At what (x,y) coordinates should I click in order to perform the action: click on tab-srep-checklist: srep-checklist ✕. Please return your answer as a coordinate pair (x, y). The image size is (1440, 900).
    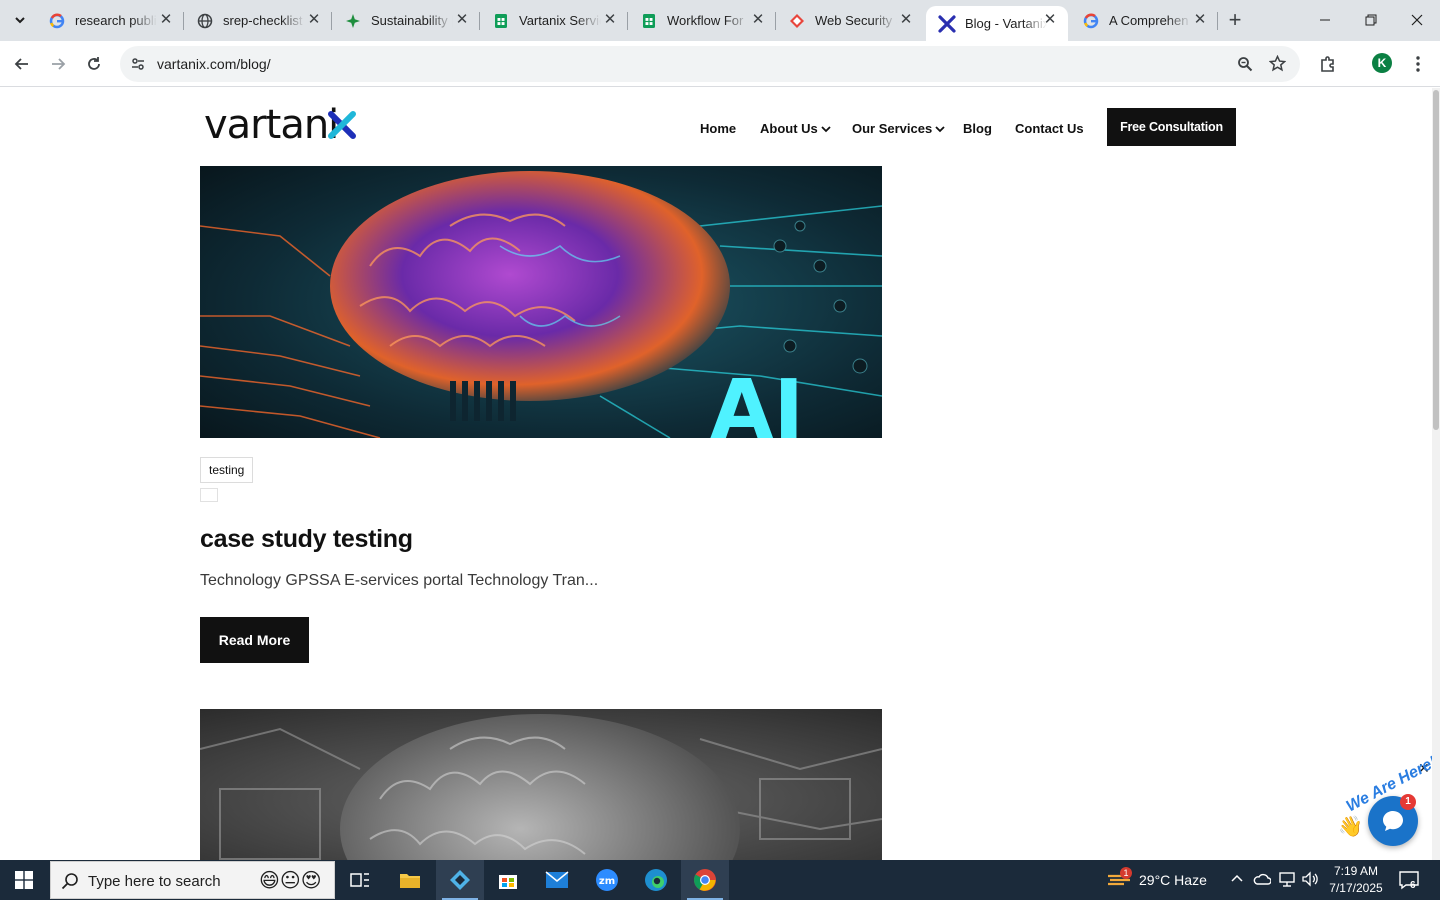
    Looking at the image, I should click on (258, 20).